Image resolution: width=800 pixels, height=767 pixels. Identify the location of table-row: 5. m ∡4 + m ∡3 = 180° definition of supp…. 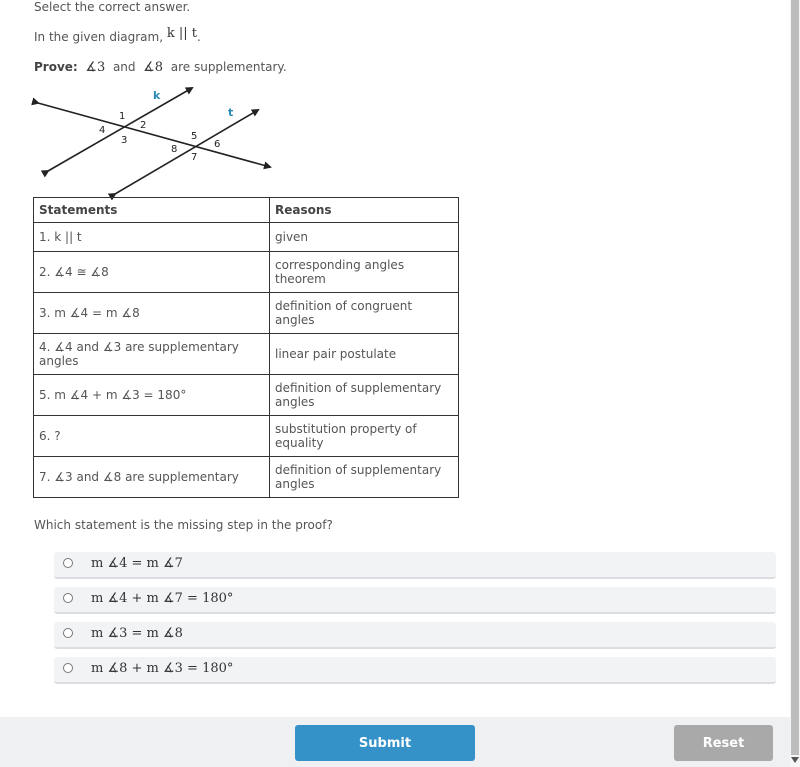
(246, 395).